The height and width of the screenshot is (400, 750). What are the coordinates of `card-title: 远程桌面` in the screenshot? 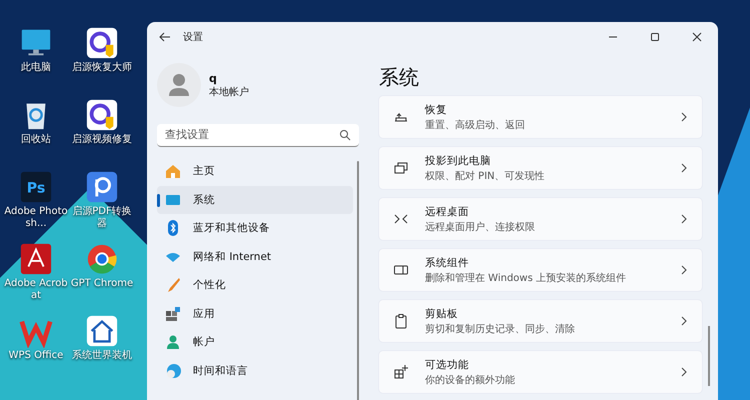 It's located at (447, 211).